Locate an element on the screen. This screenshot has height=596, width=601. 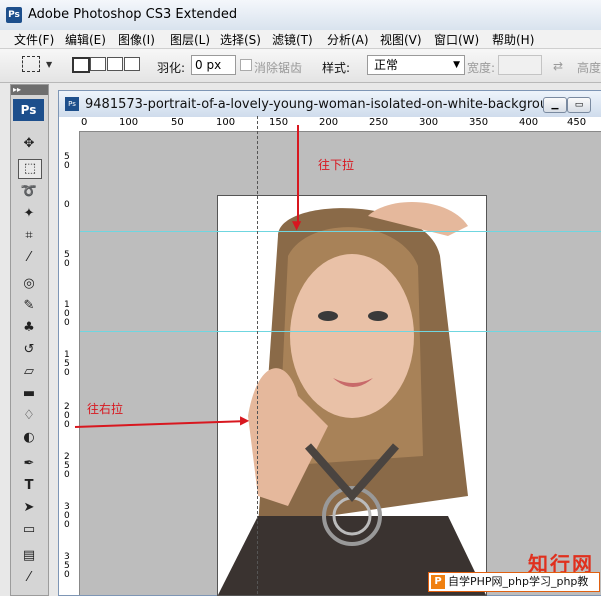
document-ps-icon: Ps is located at coordinates (72, 104).